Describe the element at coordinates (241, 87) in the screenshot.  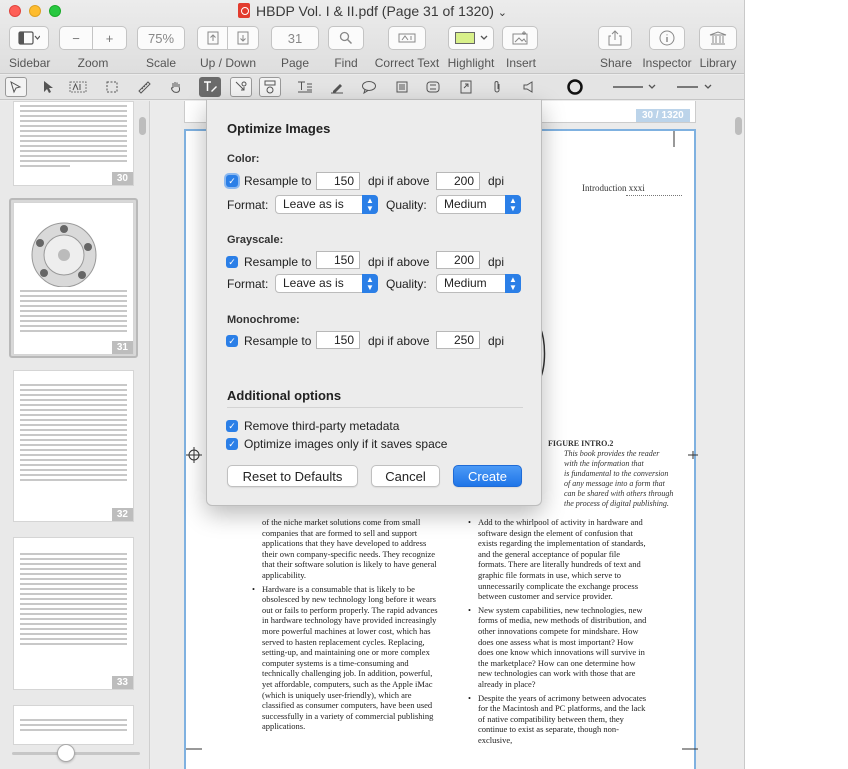
I see `object-edit-tool-icon` at that location.